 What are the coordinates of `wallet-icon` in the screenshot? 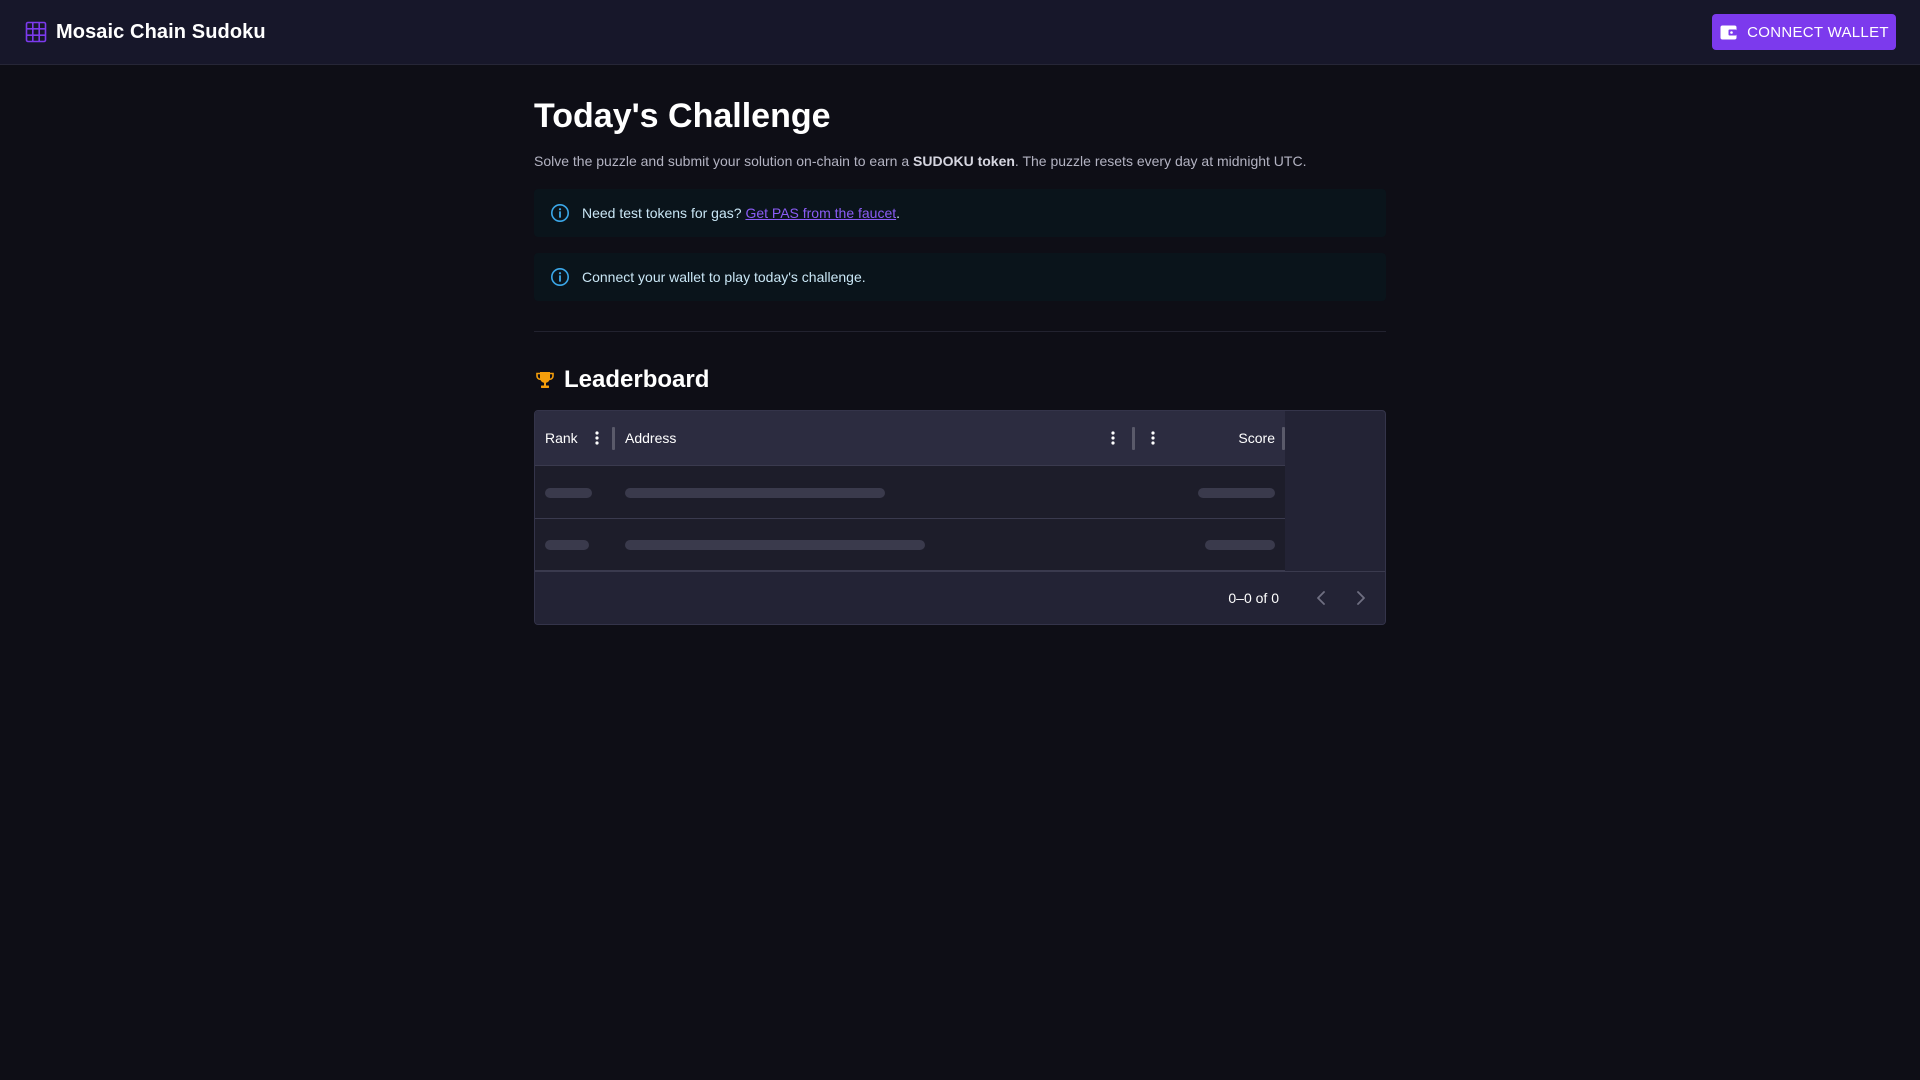 It's located at (1728, 32).